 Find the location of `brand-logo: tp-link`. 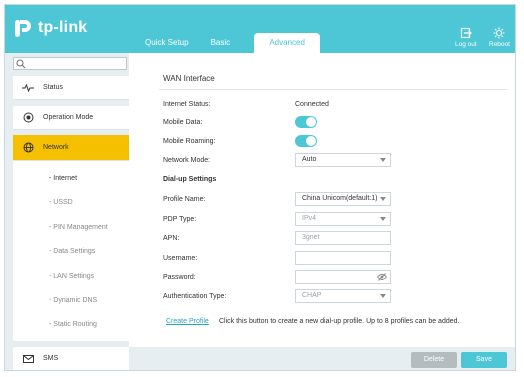

brand-logo: tp-link is located at coordinates (50, 28).